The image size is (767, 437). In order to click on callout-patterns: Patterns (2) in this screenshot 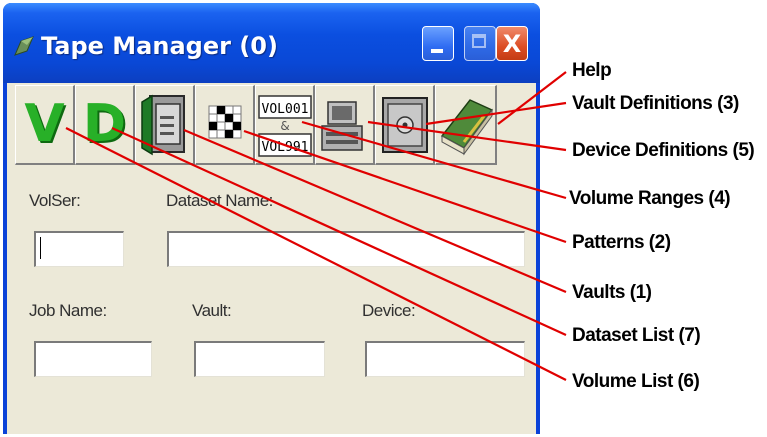, I will do `click(621, 242)`.